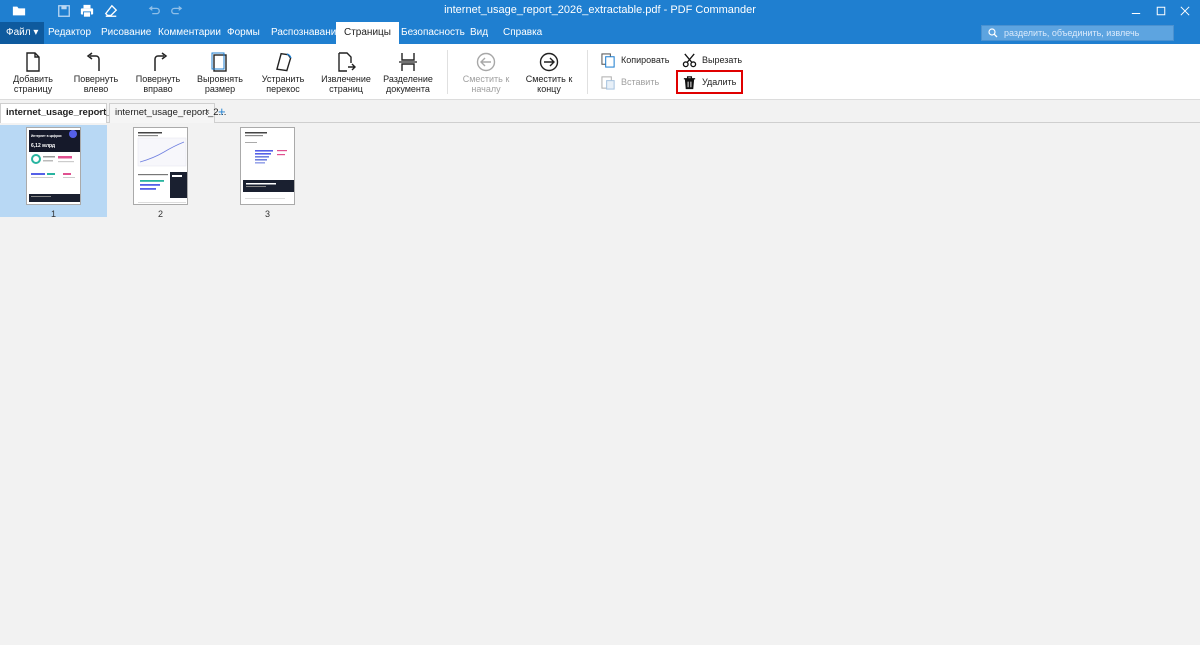  I want to click on move-to-end-label: Сместить к концу, so click(549, 84).